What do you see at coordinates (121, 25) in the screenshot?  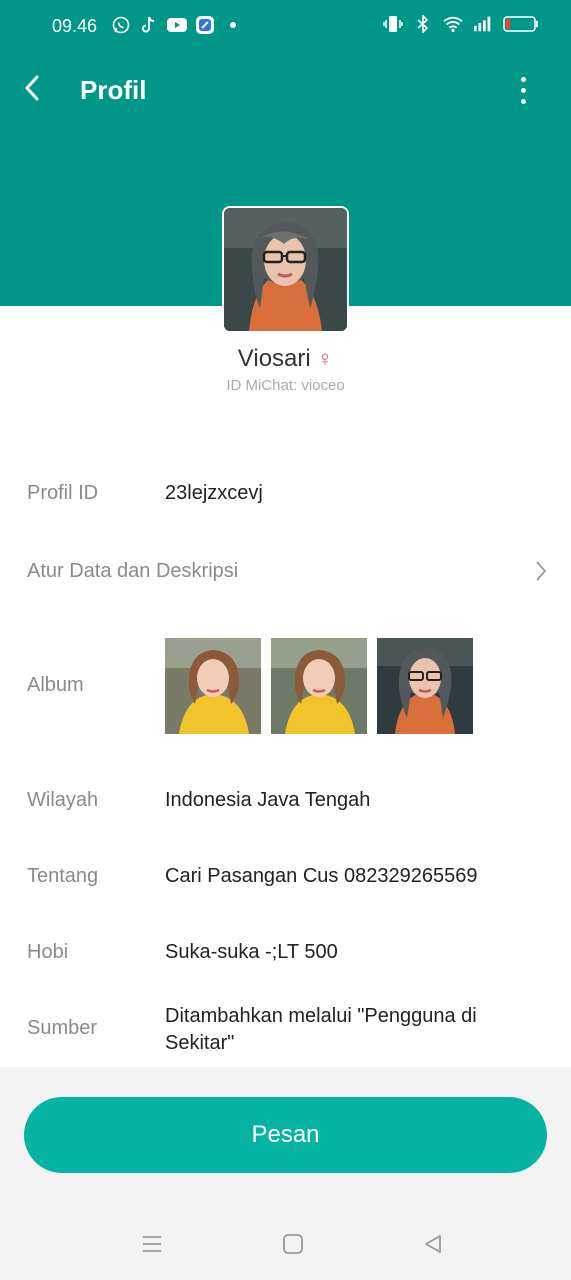 I see `whatsapp-icon` at bounding box center [121, 25].